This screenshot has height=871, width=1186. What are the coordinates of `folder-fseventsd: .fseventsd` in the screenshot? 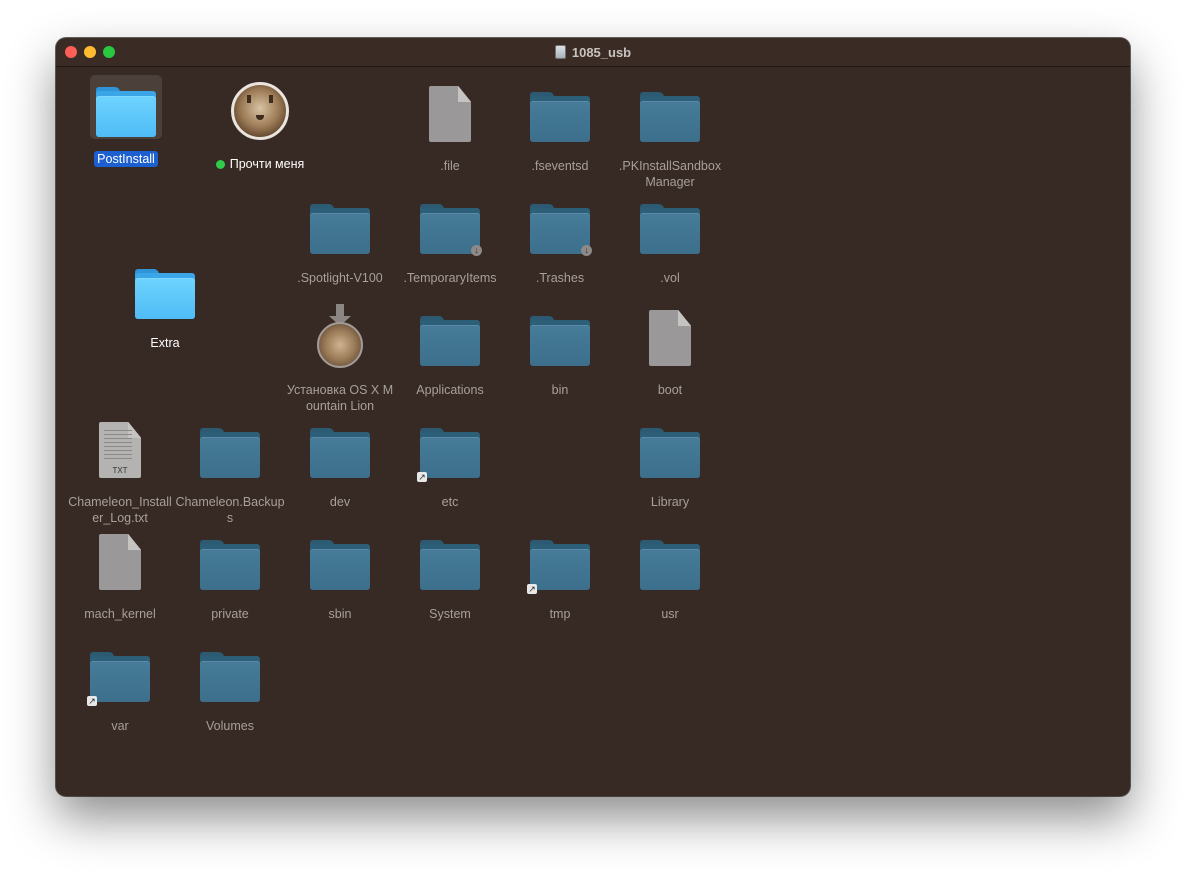 It's located at (560, 127).